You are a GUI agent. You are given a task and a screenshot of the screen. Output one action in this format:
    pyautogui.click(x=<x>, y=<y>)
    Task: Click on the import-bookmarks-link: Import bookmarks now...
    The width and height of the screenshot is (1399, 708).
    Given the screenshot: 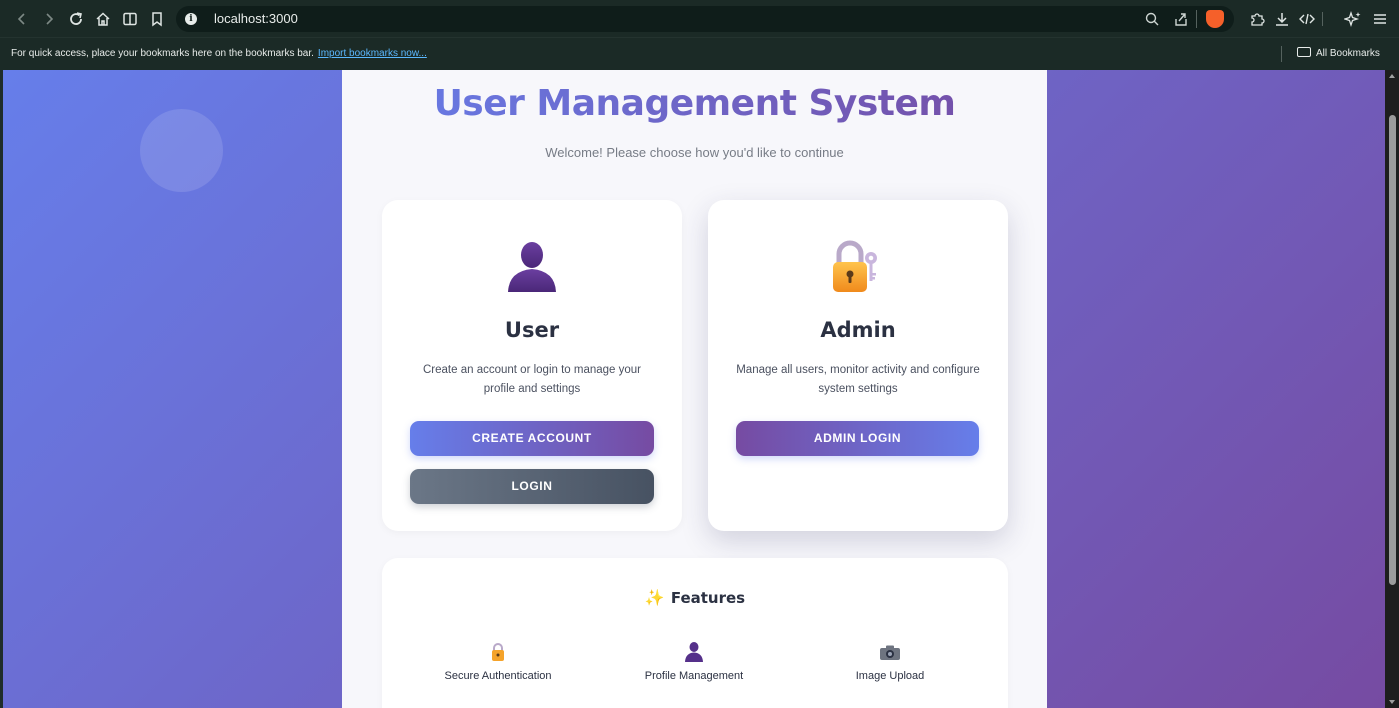 What is the action you would take?
    pyautogui.click(x=372, y=53)
    